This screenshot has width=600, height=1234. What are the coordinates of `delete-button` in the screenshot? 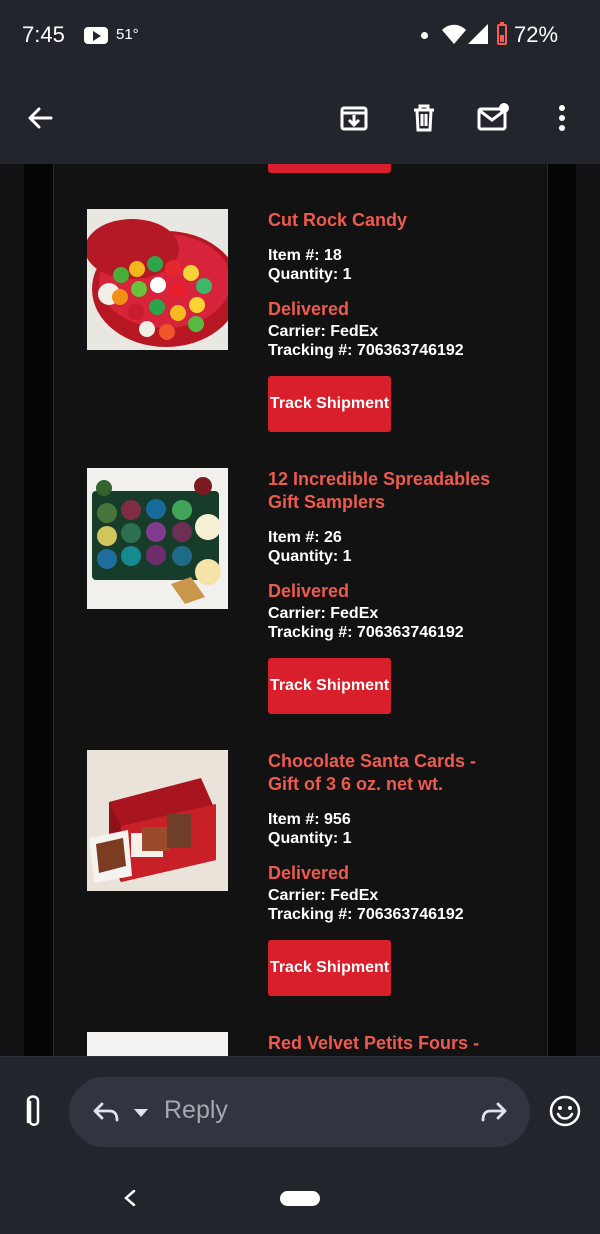 It's located at (424, 118).